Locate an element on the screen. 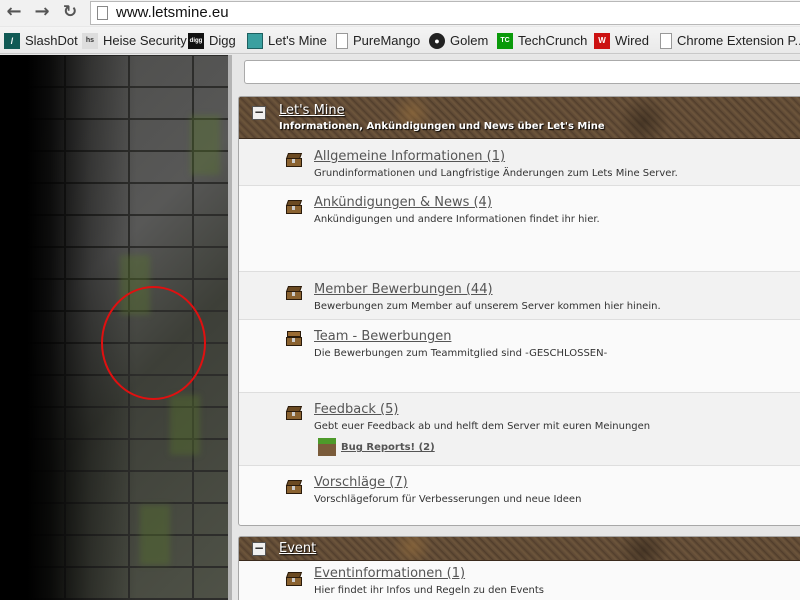  bookmark-golem: ● Golem is located at coordinates (458, 40).